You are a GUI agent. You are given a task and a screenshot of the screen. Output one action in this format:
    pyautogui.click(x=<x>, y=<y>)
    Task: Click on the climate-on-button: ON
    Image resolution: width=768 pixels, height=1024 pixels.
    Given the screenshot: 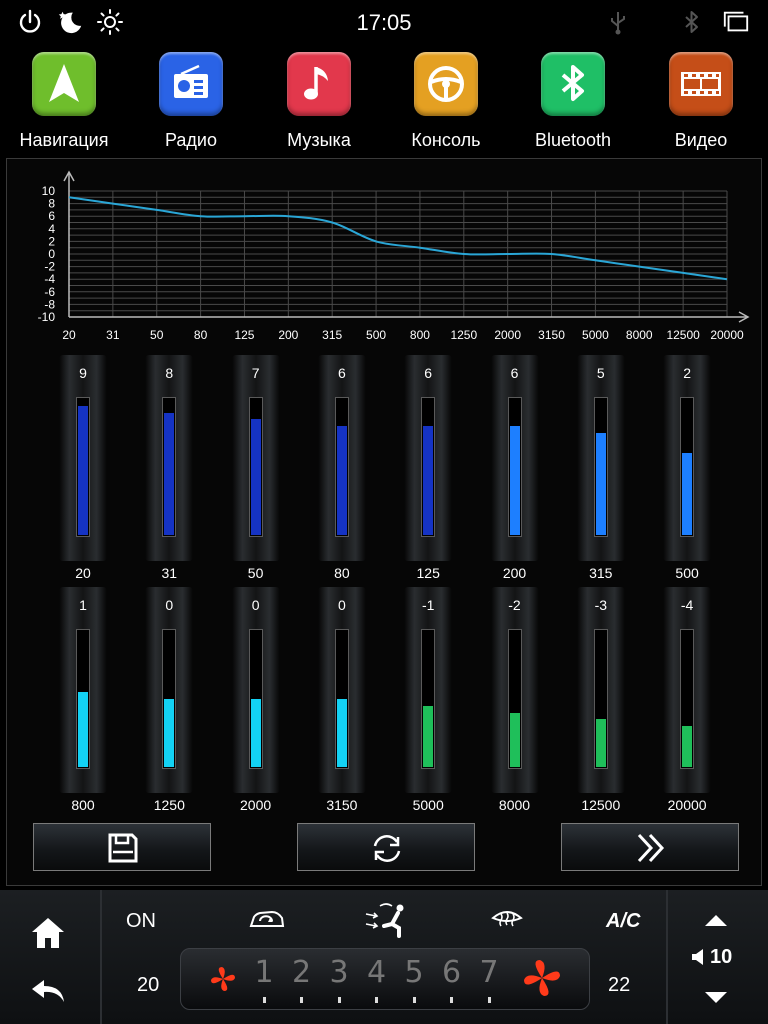 What is the action you would take?
    pyautogui.click(x=141, y=921)
    